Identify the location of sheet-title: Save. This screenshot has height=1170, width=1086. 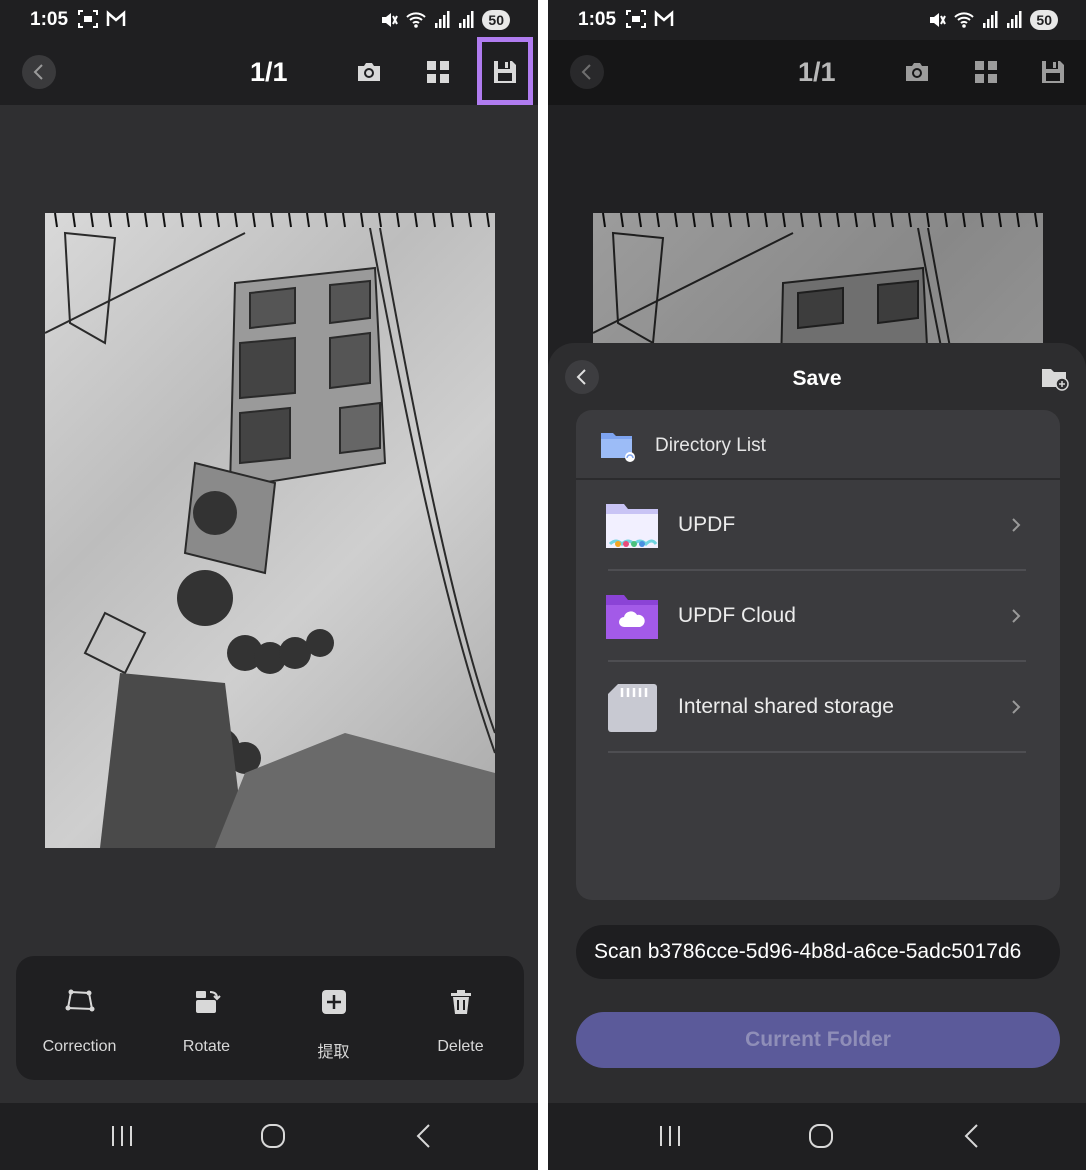
(817, 378).